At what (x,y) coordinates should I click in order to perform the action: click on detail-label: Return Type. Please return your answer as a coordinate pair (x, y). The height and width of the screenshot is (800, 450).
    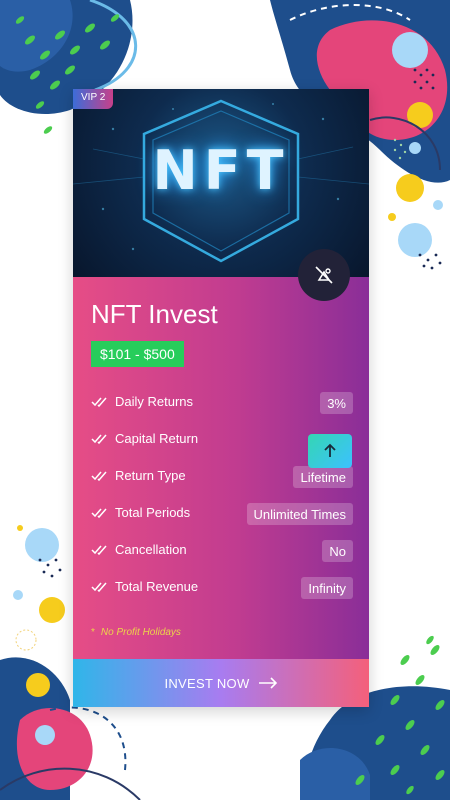
    Looking at the image, I should click on (150, 475).